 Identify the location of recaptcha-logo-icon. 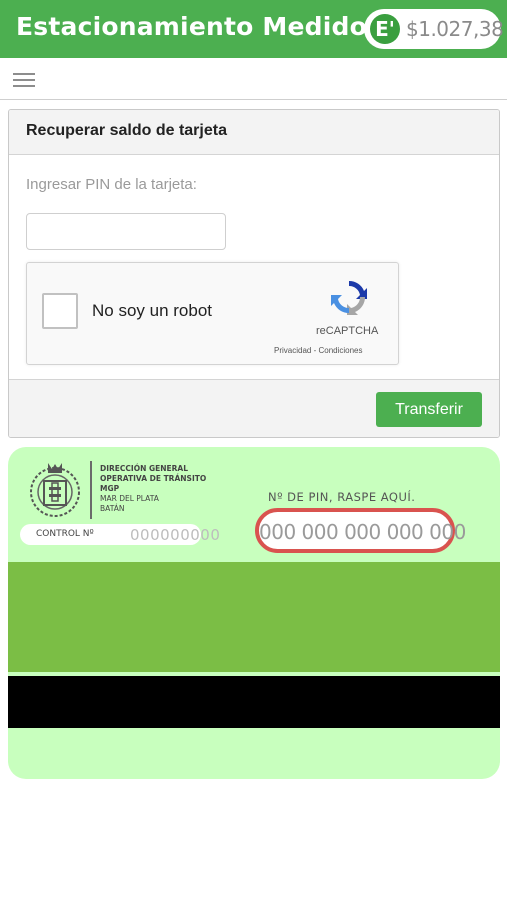
(349, 297).